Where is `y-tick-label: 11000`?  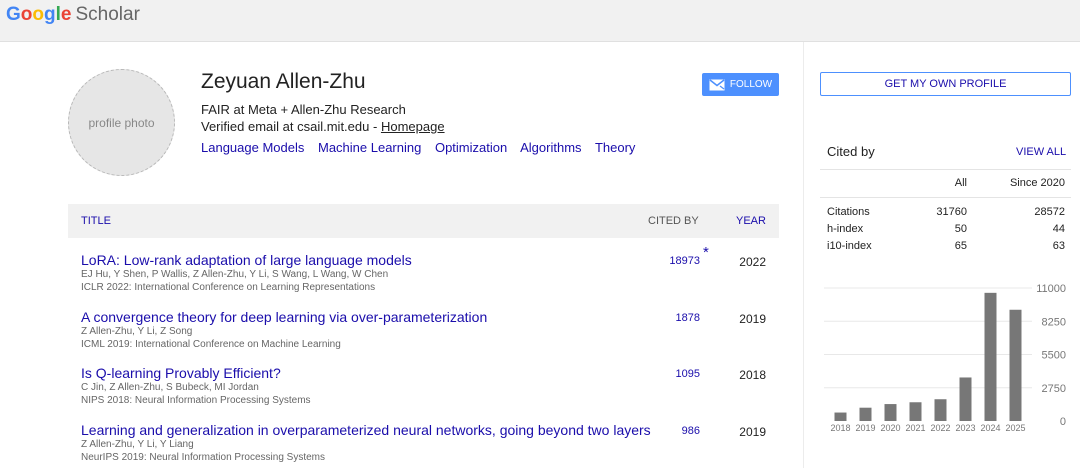
y-tick-label: 11000 is located at coordinates (1051, 289).